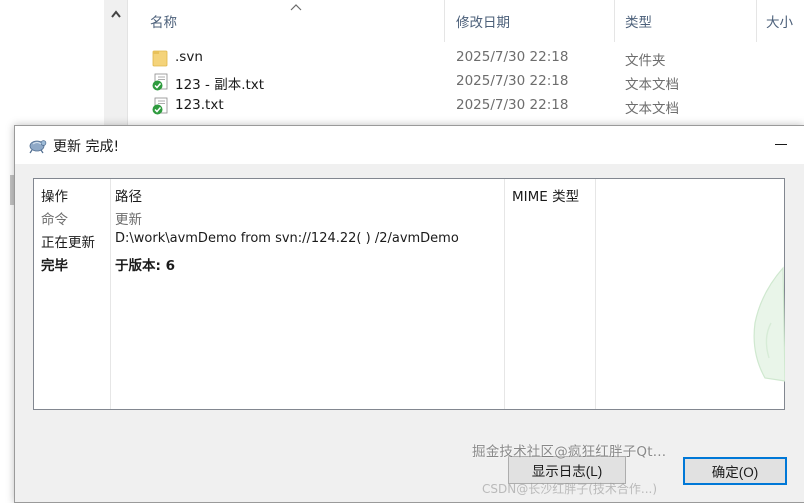 Image resolution: width=804 pixels, height=503 pixels. What do you see at coordinates (160, 58) in the screenshot?
I see `folder-icon` at bounding box center [160, 58].